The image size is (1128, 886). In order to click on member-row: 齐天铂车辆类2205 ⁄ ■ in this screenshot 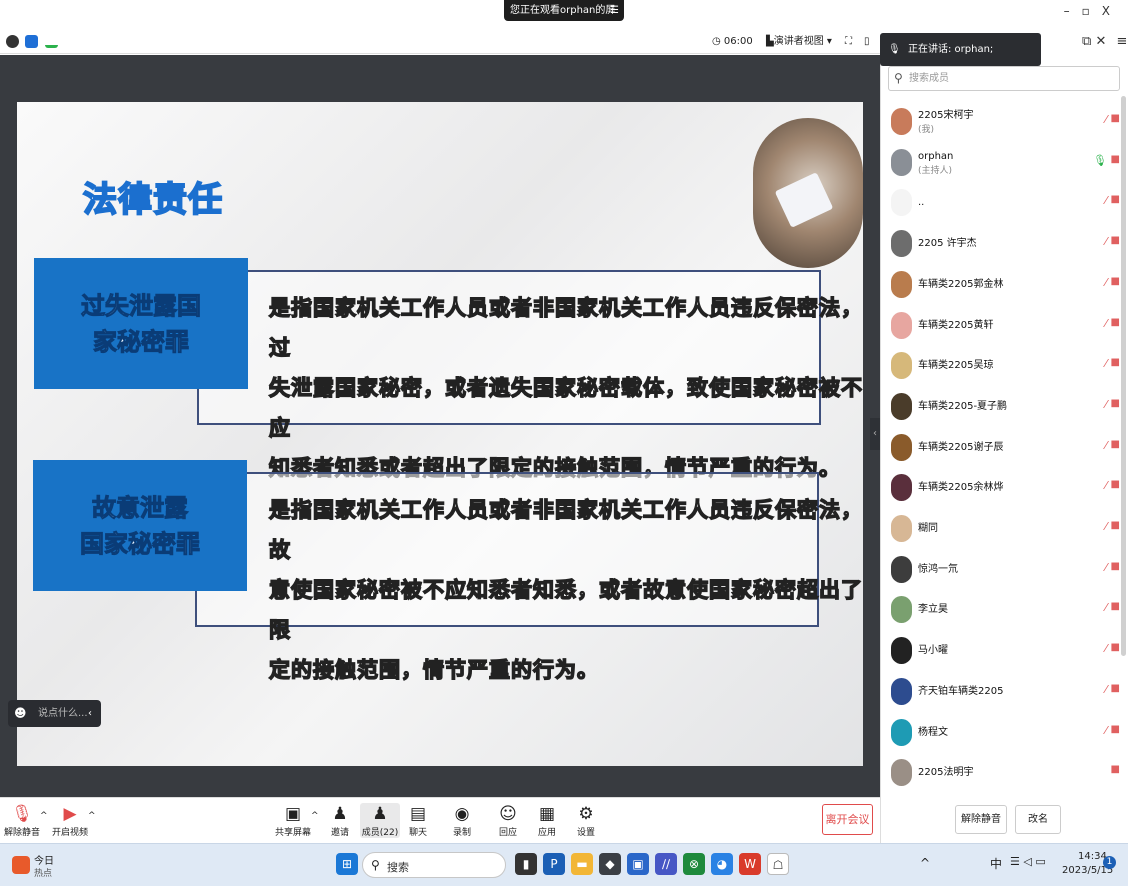, I will do `click(1006, 691)`.